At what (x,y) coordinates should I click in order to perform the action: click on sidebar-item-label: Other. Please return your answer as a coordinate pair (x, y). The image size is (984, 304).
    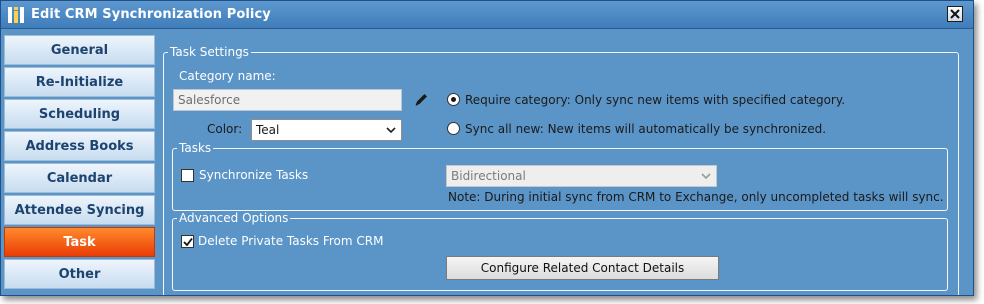
    Looking at the image, I should click on (79, 274).